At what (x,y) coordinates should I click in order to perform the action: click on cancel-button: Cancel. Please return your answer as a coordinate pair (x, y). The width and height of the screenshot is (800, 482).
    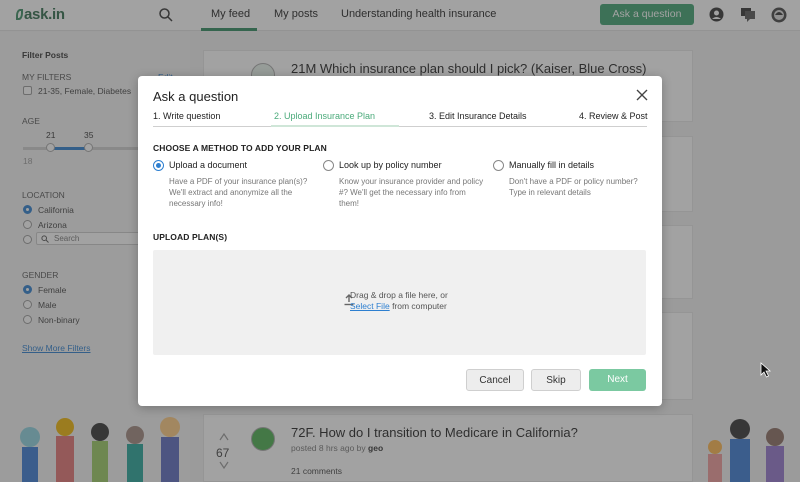
    Looking at the image, I should click on (495, 380).